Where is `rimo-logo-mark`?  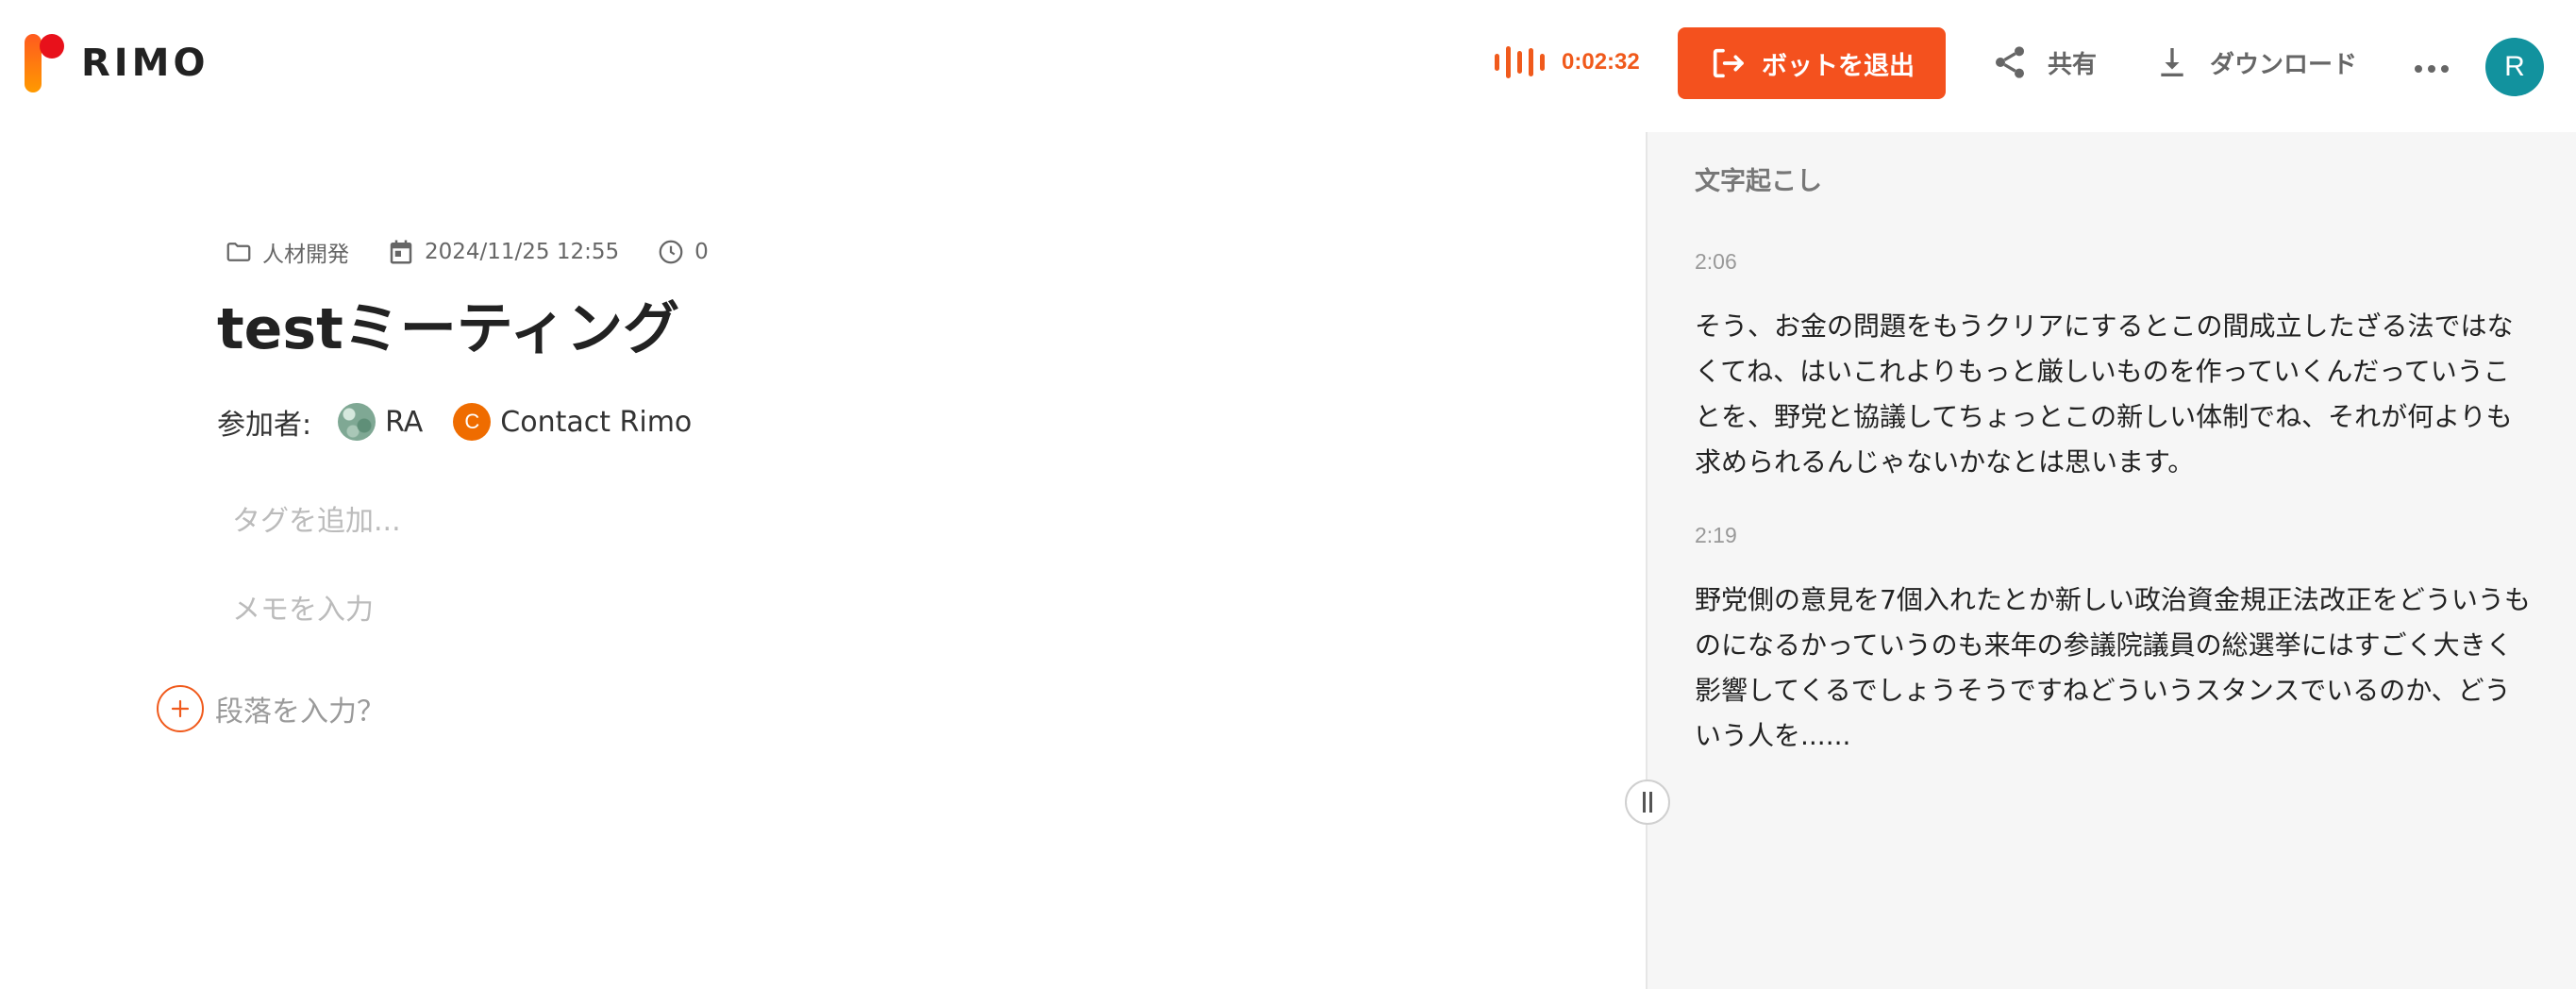 rimo-logo-mark is located at coordinates (46, 63).